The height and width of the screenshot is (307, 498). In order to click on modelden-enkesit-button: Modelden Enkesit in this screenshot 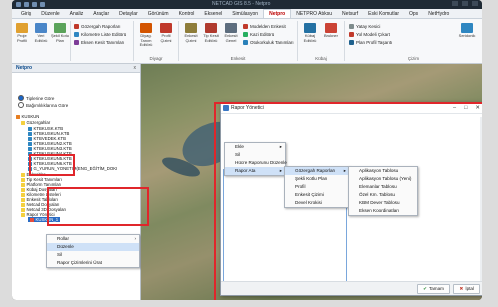, I will do `click(264, 26)`.